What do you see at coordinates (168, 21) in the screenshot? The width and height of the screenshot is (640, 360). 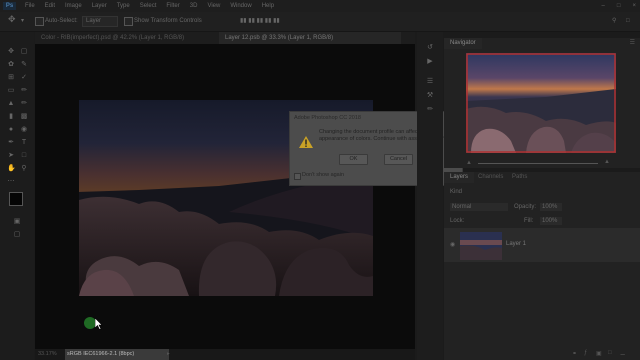 I see `show-transform-label: Show Transform Controls` at bounding box center [168, 21].